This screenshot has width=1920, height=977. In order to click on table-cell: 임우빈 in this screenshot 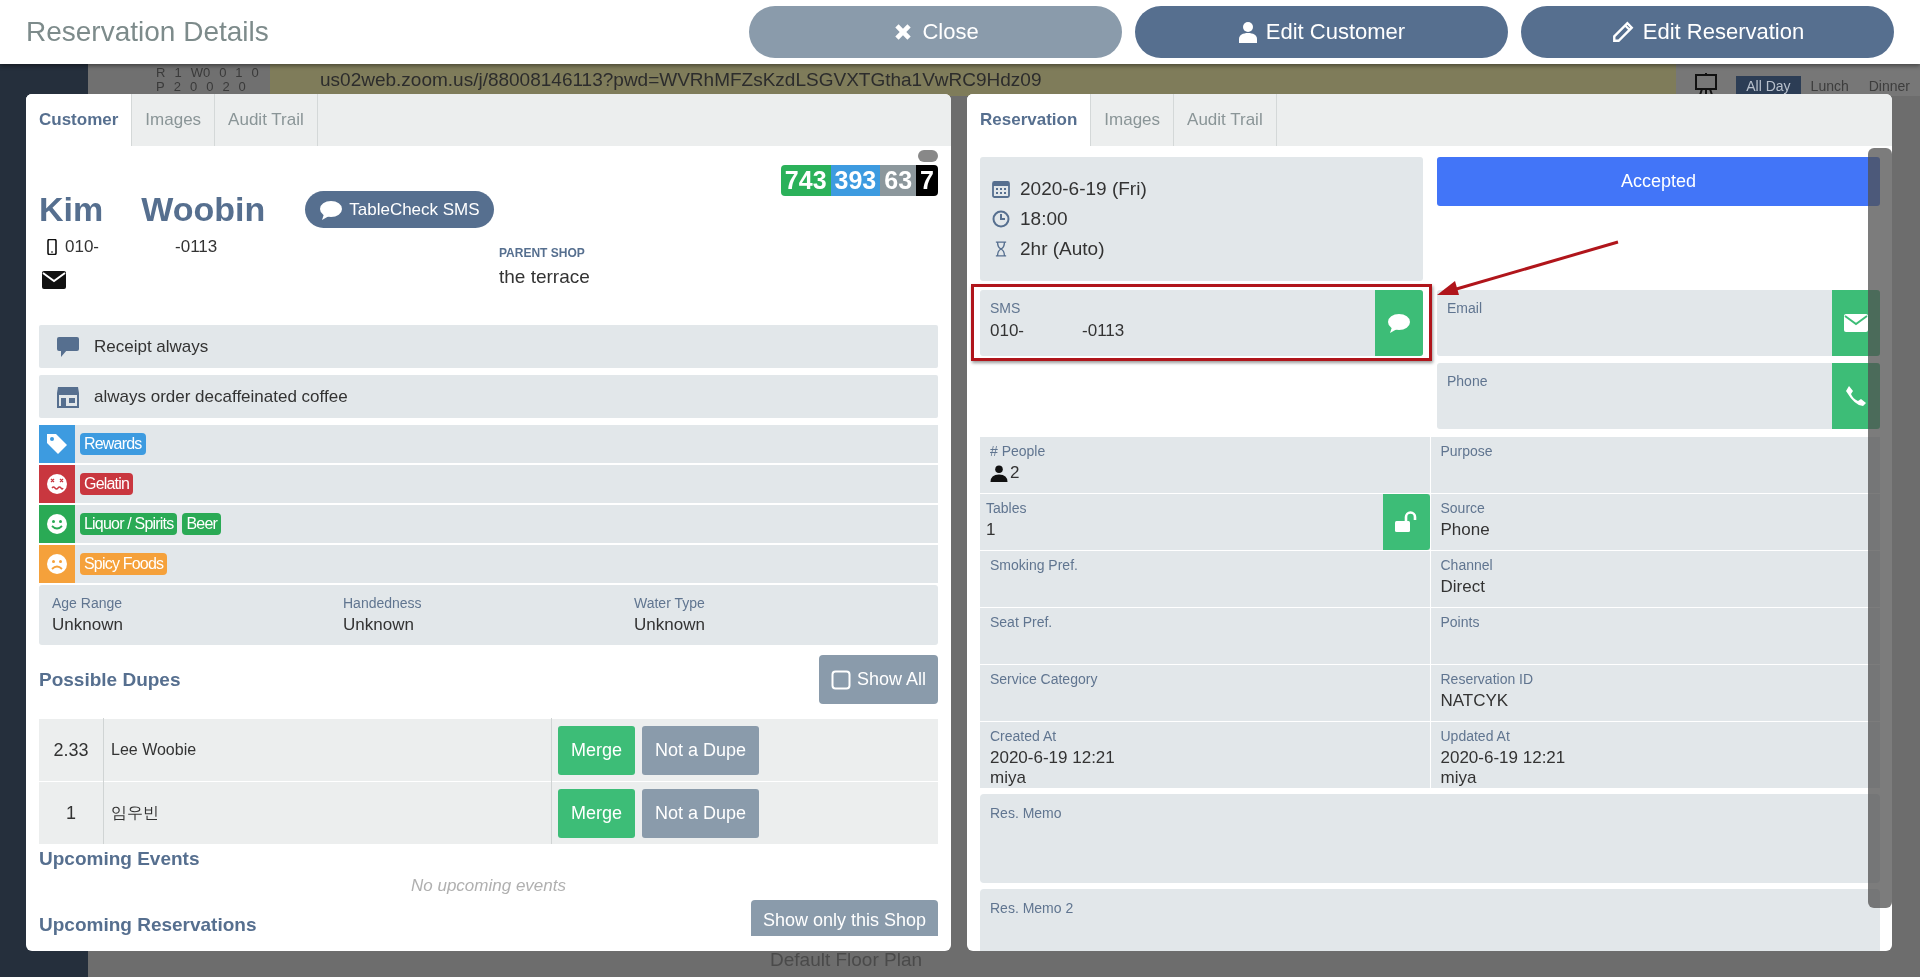, I will do `click(327, 812)`.